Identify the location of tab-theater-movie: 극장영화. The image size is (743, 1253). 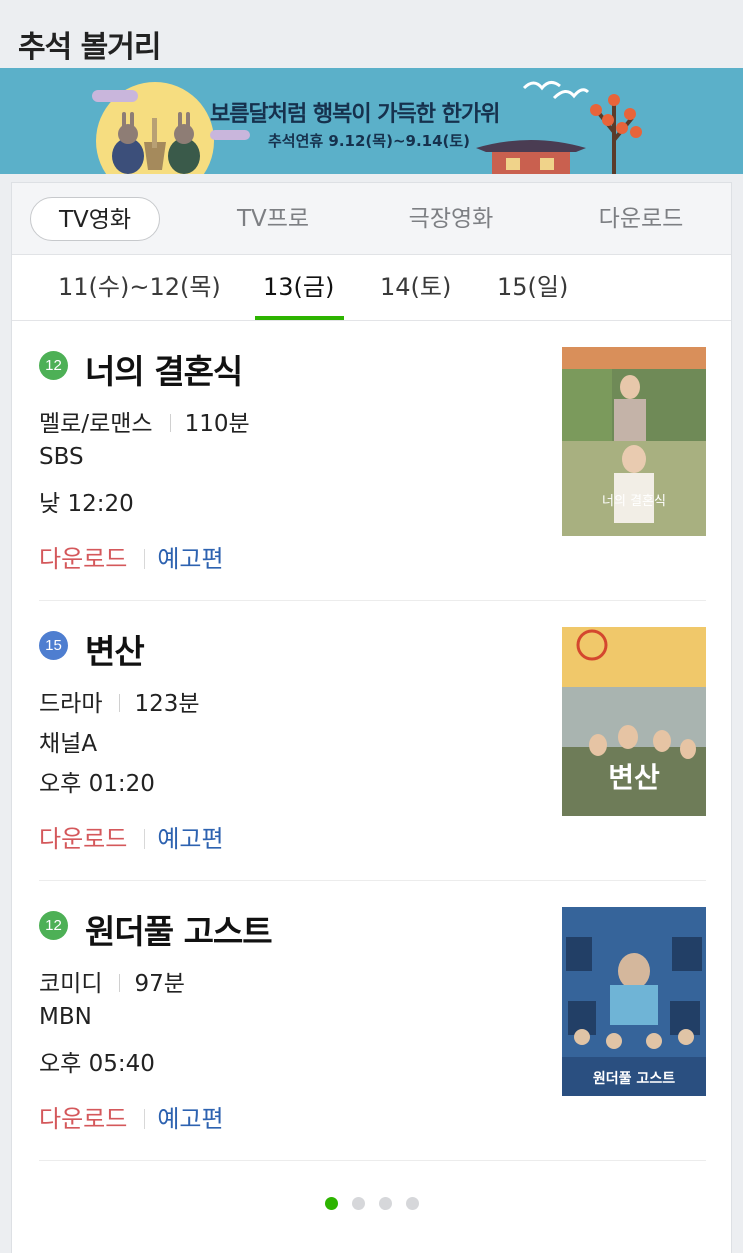
(451, 219).